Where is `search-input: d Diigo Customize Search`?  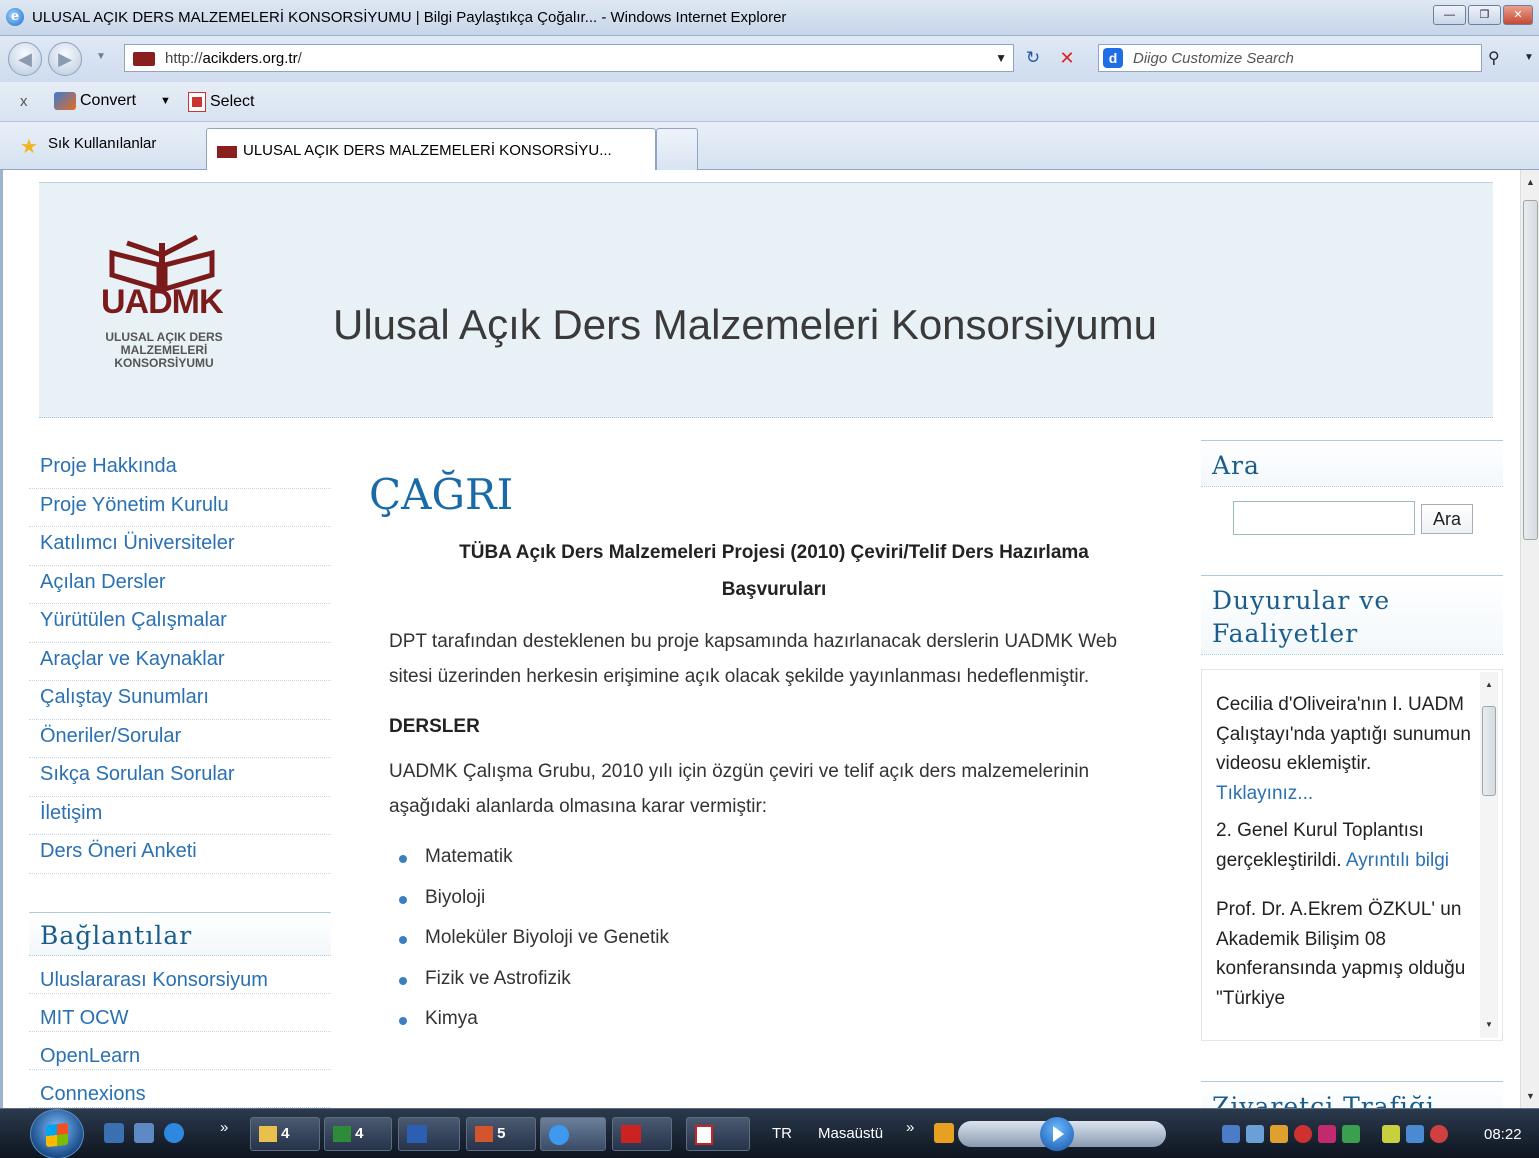 search-input: d Diigo Customize Search is located at coordinates (1290, 58).